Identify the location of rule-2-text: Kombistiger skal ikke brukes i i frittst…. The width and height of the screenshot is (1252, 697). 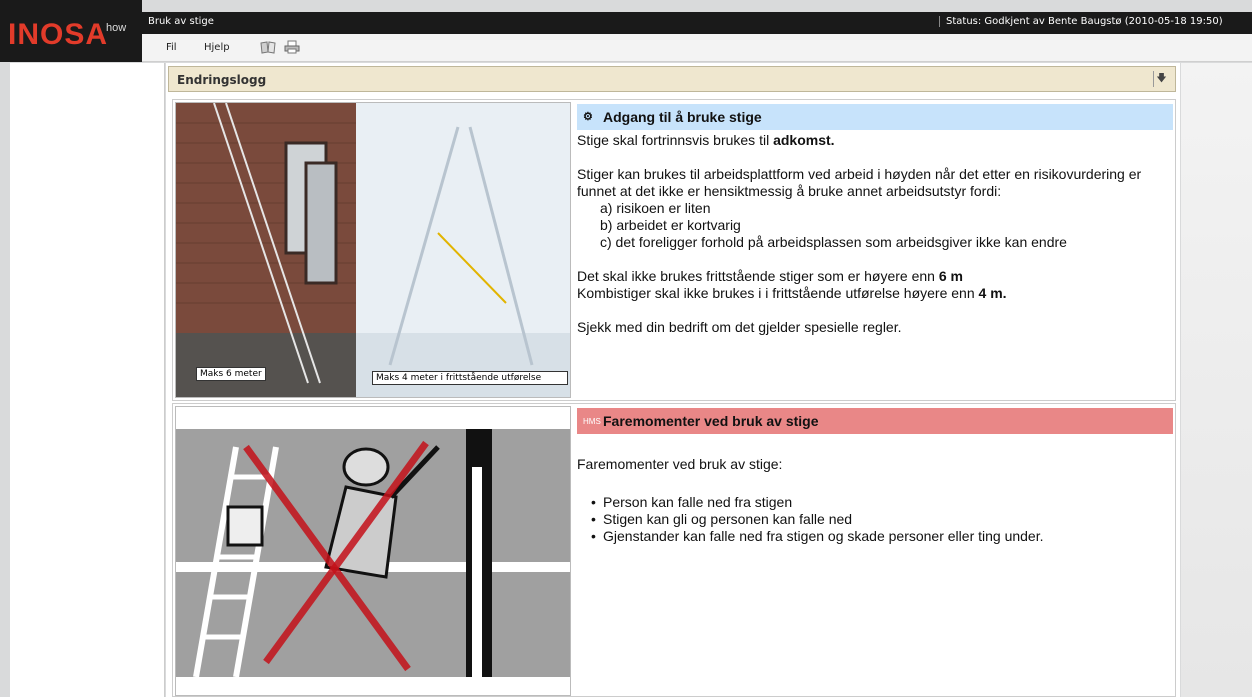
(778, 293).